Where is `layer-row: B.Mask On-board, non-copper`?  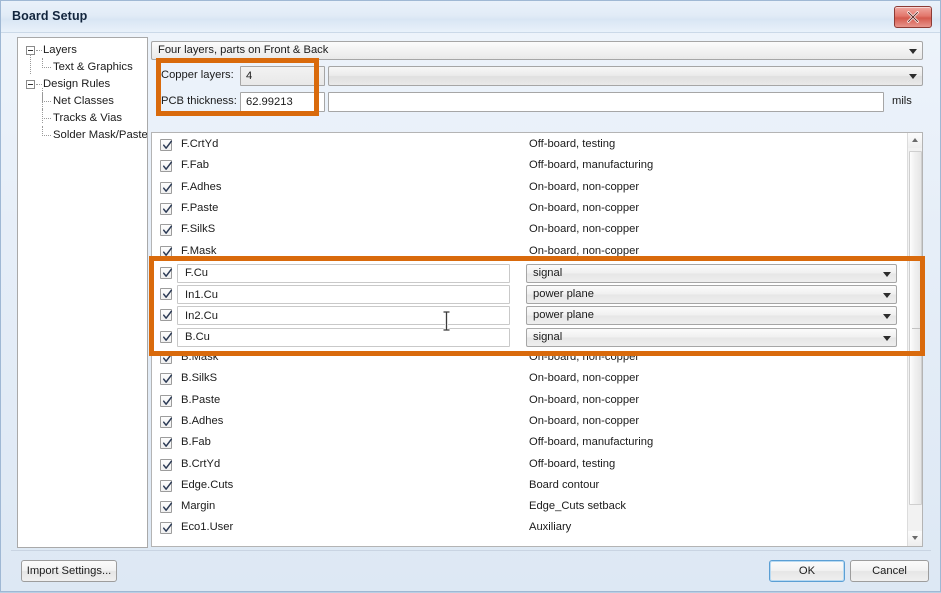 layer-row: B.Mask On-board, non-copper is located at coordinates (530, 358).